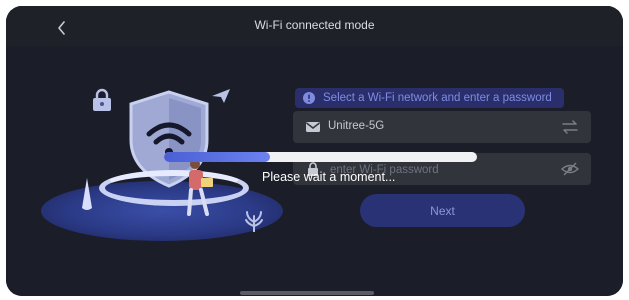  I want to click on header-bar: Wi-Fi connected mode, so click(314, 26).